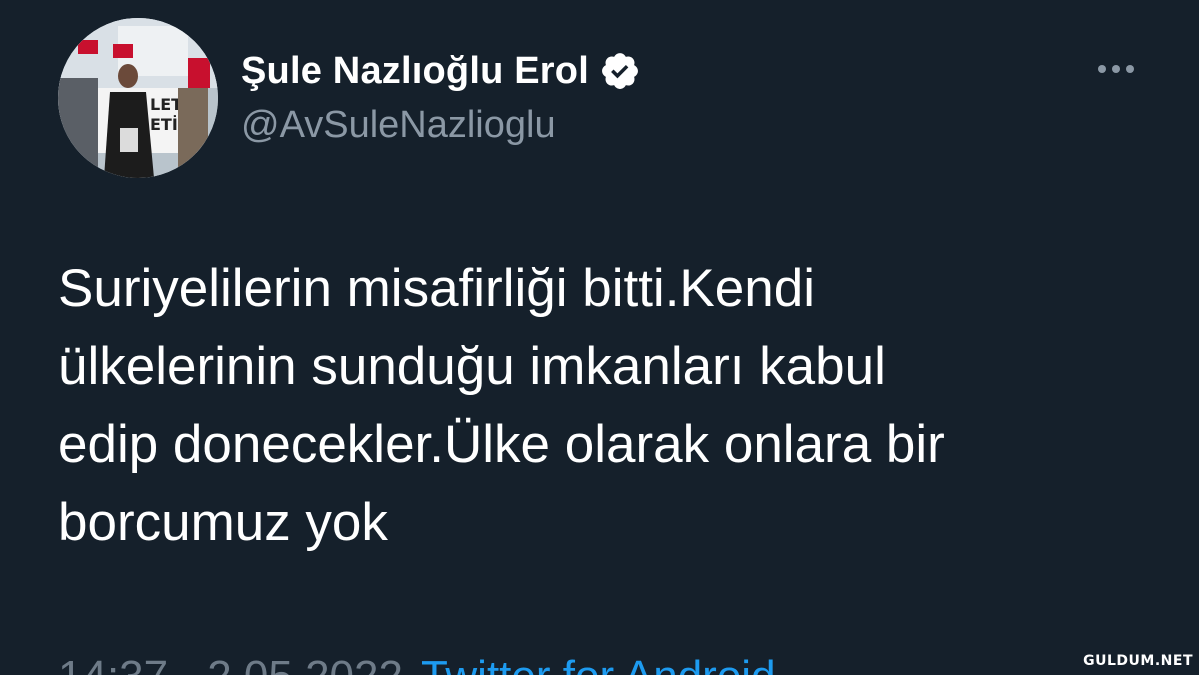 The width and height of the screenshot is (1199, 675). What do you see at coordinates (501, 444) in the screenshot?
I see `tweet-text-line: edip donecekler.Ülke olarak onlara bir` at bounding box center [501, 444].